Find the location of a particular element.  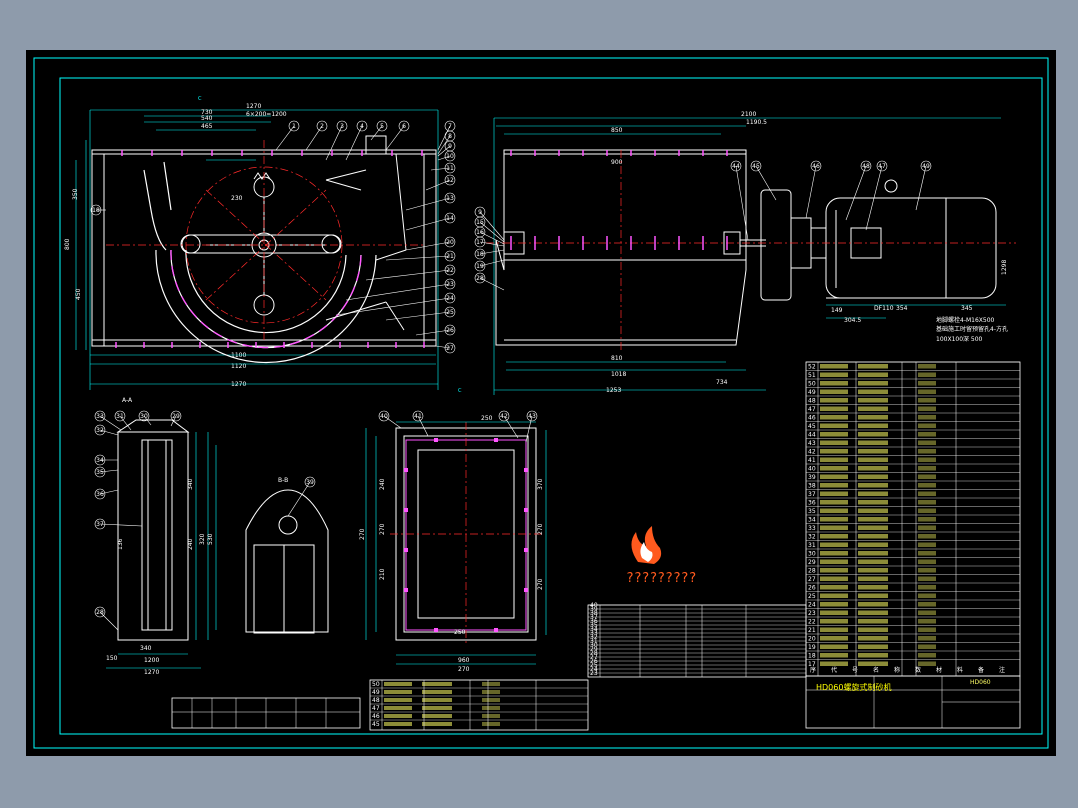

bom-item-number: 27 is located at coordinates (812, 579).